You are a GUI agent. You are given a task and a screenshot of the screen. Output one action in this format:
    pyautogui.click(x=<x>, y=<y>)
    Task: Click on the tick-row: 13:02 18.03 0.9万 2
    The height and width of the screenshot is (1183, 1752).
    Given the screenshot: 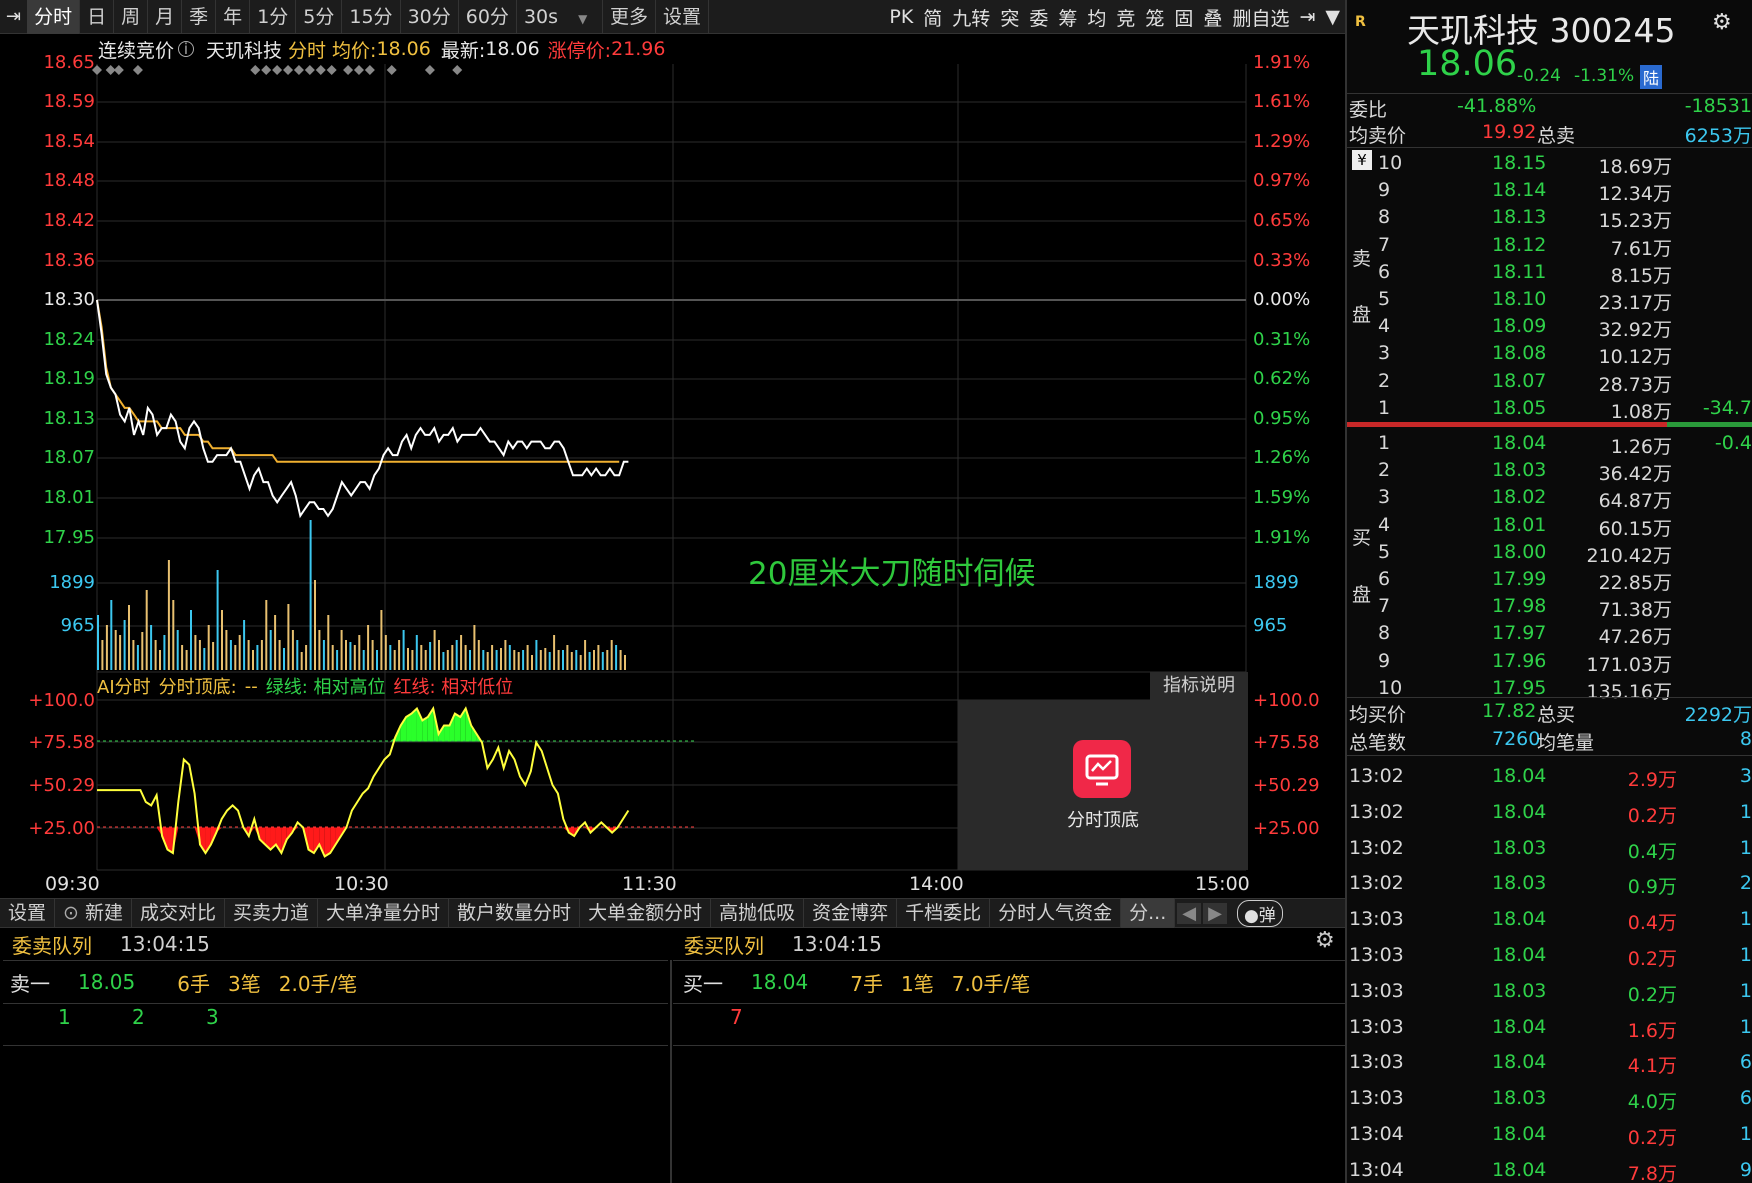 What is the action you would take?
    pyautogui.click(x=1549, y=884)
    